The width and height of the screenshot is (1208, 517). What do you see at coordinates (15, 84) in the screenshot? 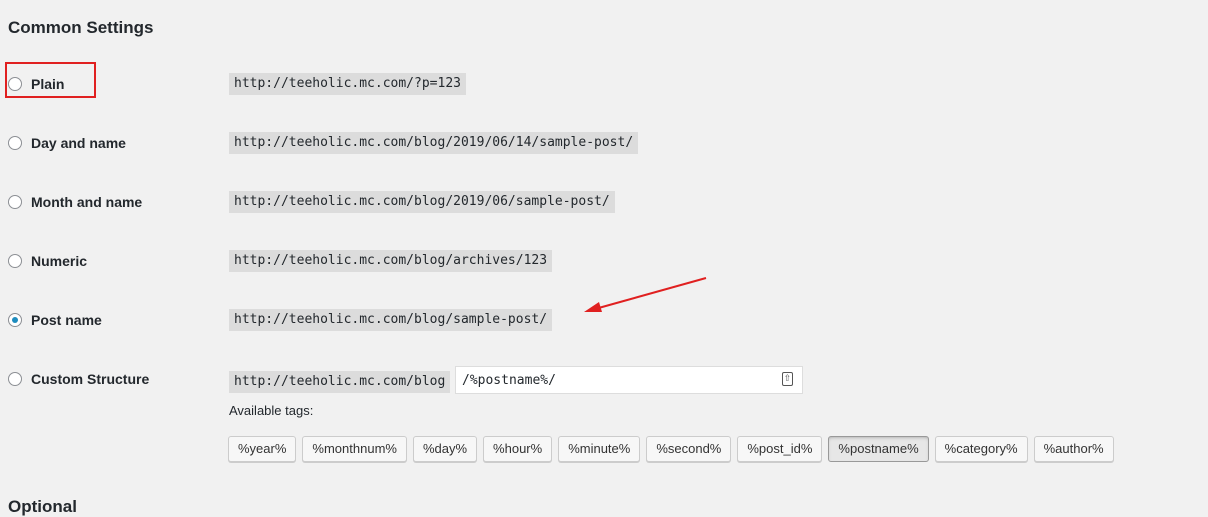
I see `radio-plain` at bounding box center [15, 84].